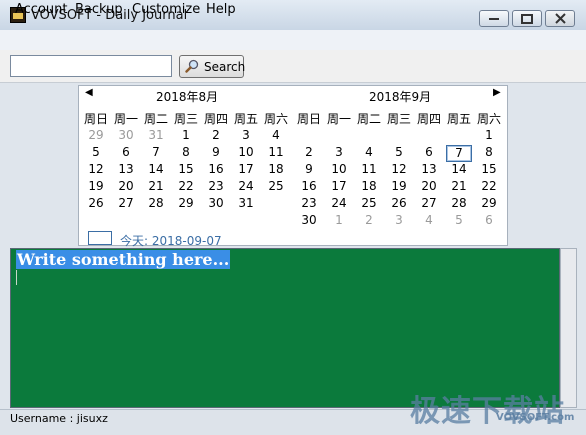 The image size is (586, 435). What do you see at coordinates (221, 9) in the screenshot?
I see `menu-help: Help` at bounding box center [221, 9].